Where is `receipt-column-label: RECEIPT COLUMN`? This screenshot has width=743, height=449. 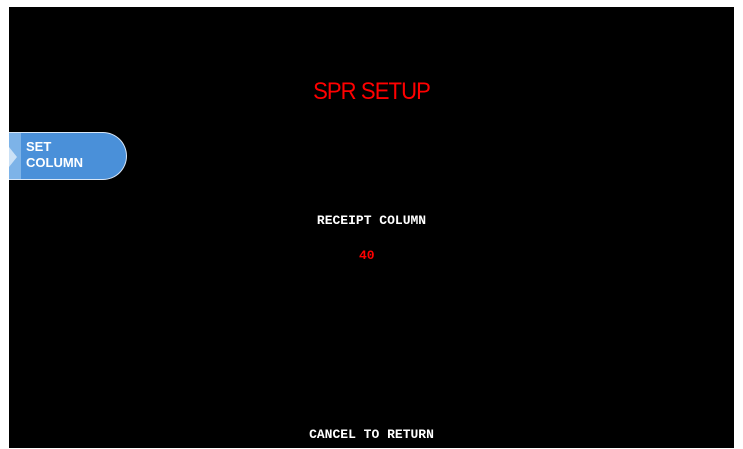 receipt-column-label: RECEIPT COLUMN is located at coordinates (371, 220).